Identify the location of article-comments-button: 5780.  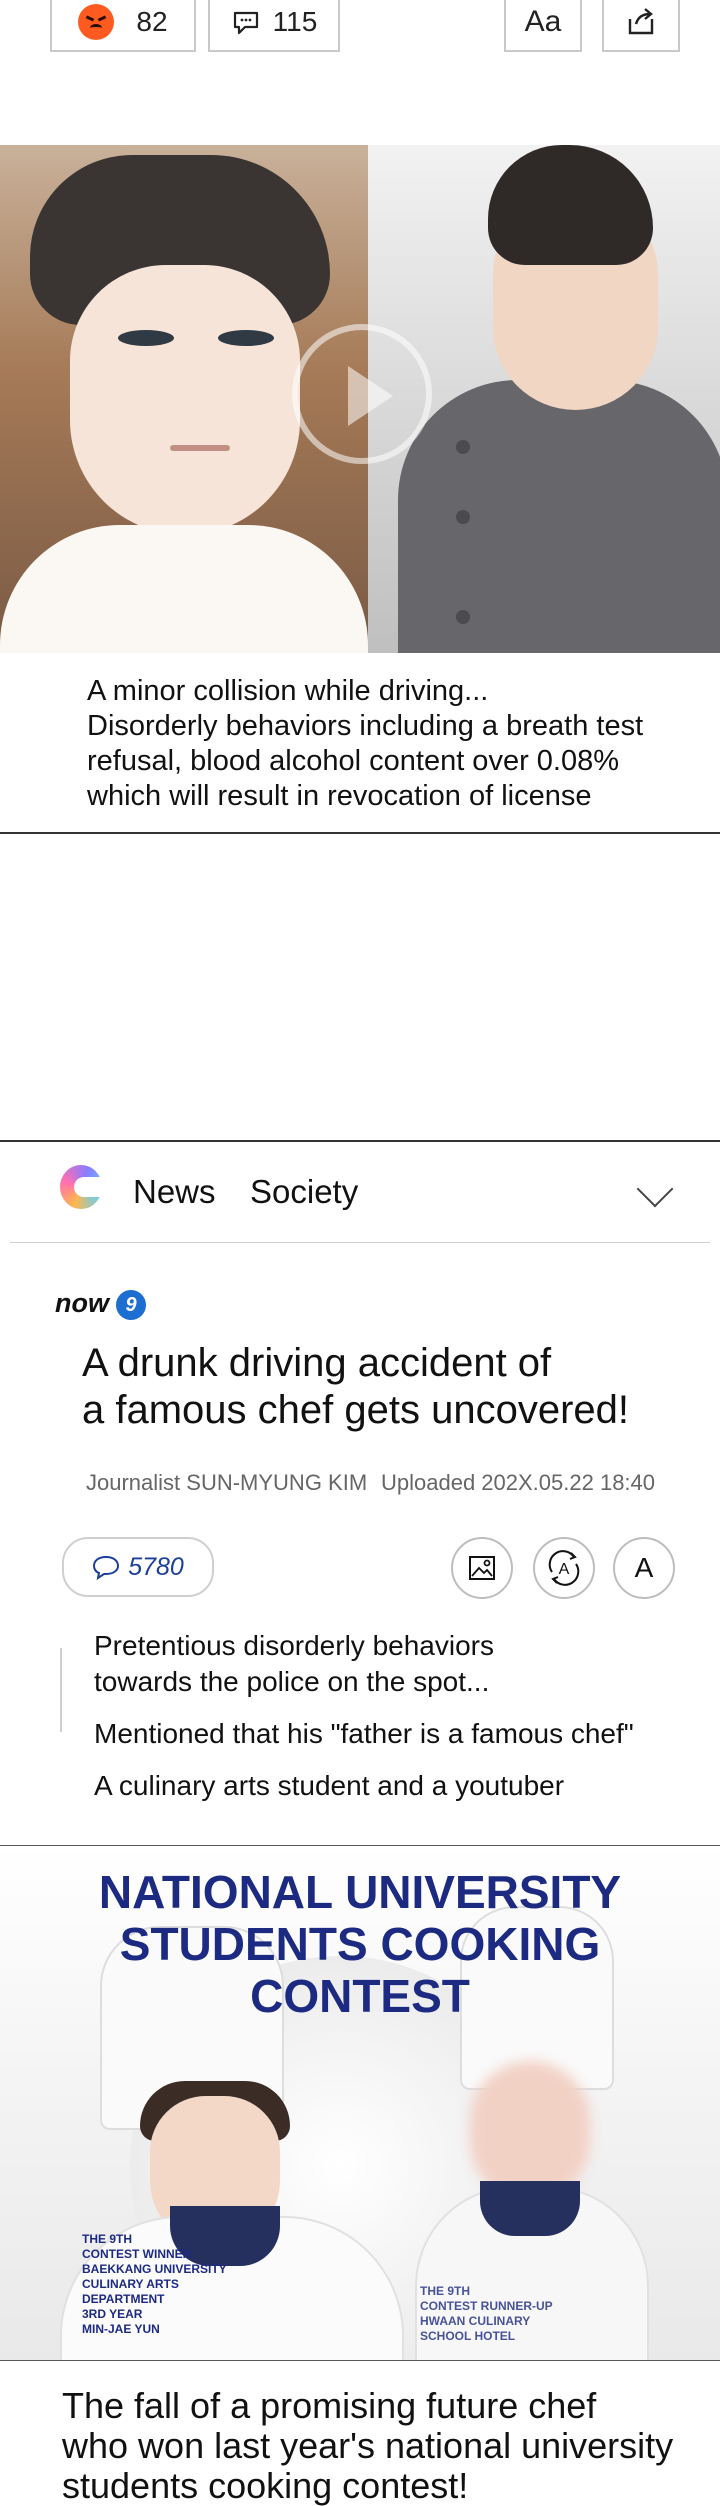
(138, 1567).